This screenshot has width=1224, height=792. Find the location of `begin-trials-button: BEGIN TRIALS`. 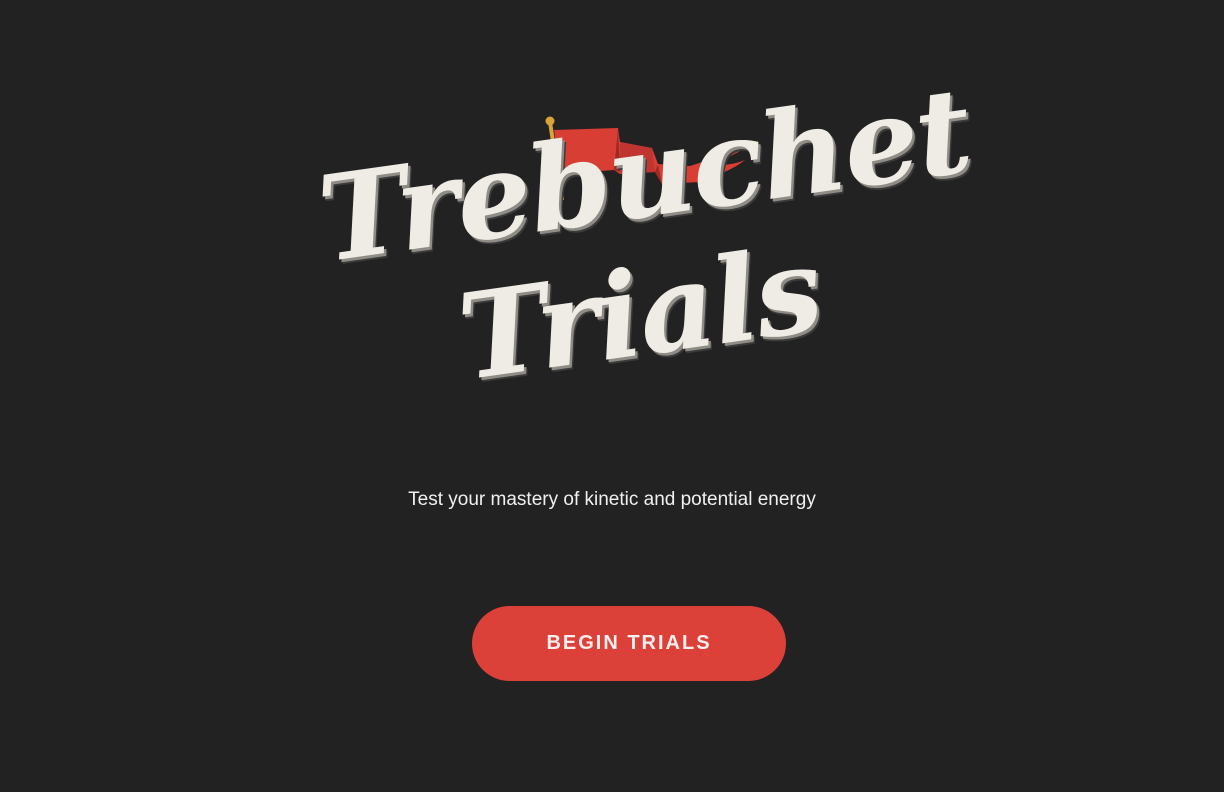

begin-trials-button: BEGIN TRIALS is located at coordinates (629, 643).